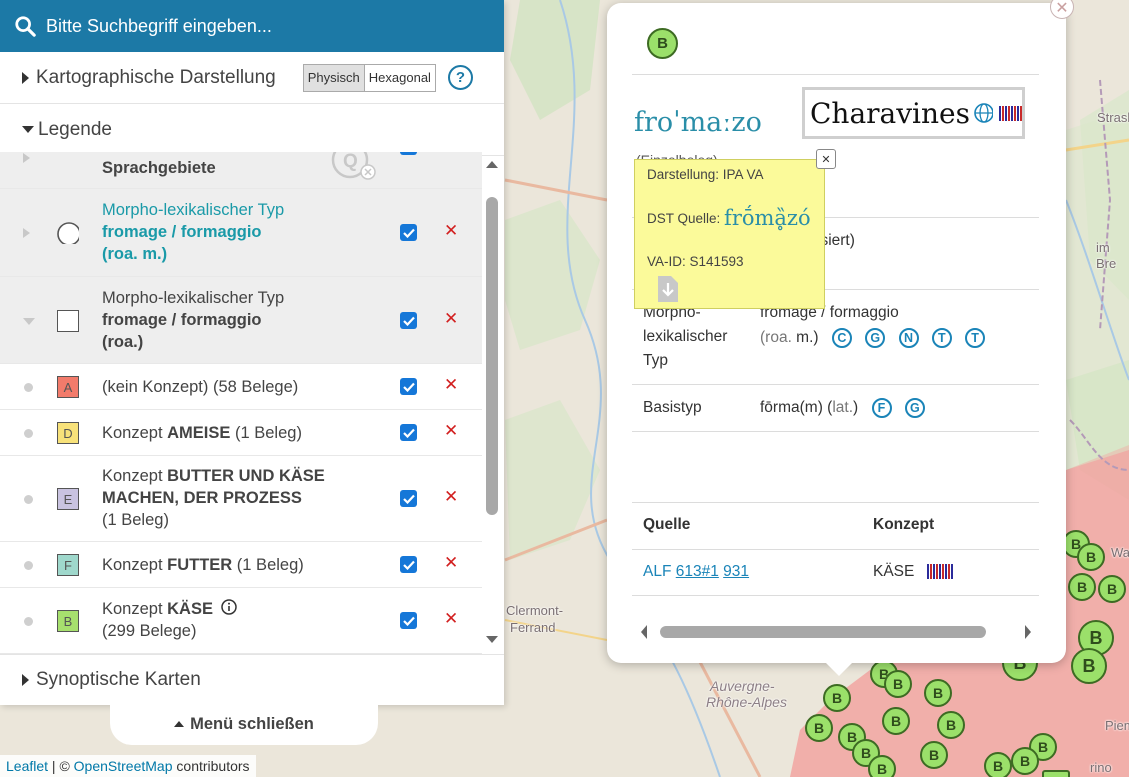 The image size is (1129, 777). Describe the element at coordinates (657, 571) in the screenshot. I see `source-alf: ALF` at that location.